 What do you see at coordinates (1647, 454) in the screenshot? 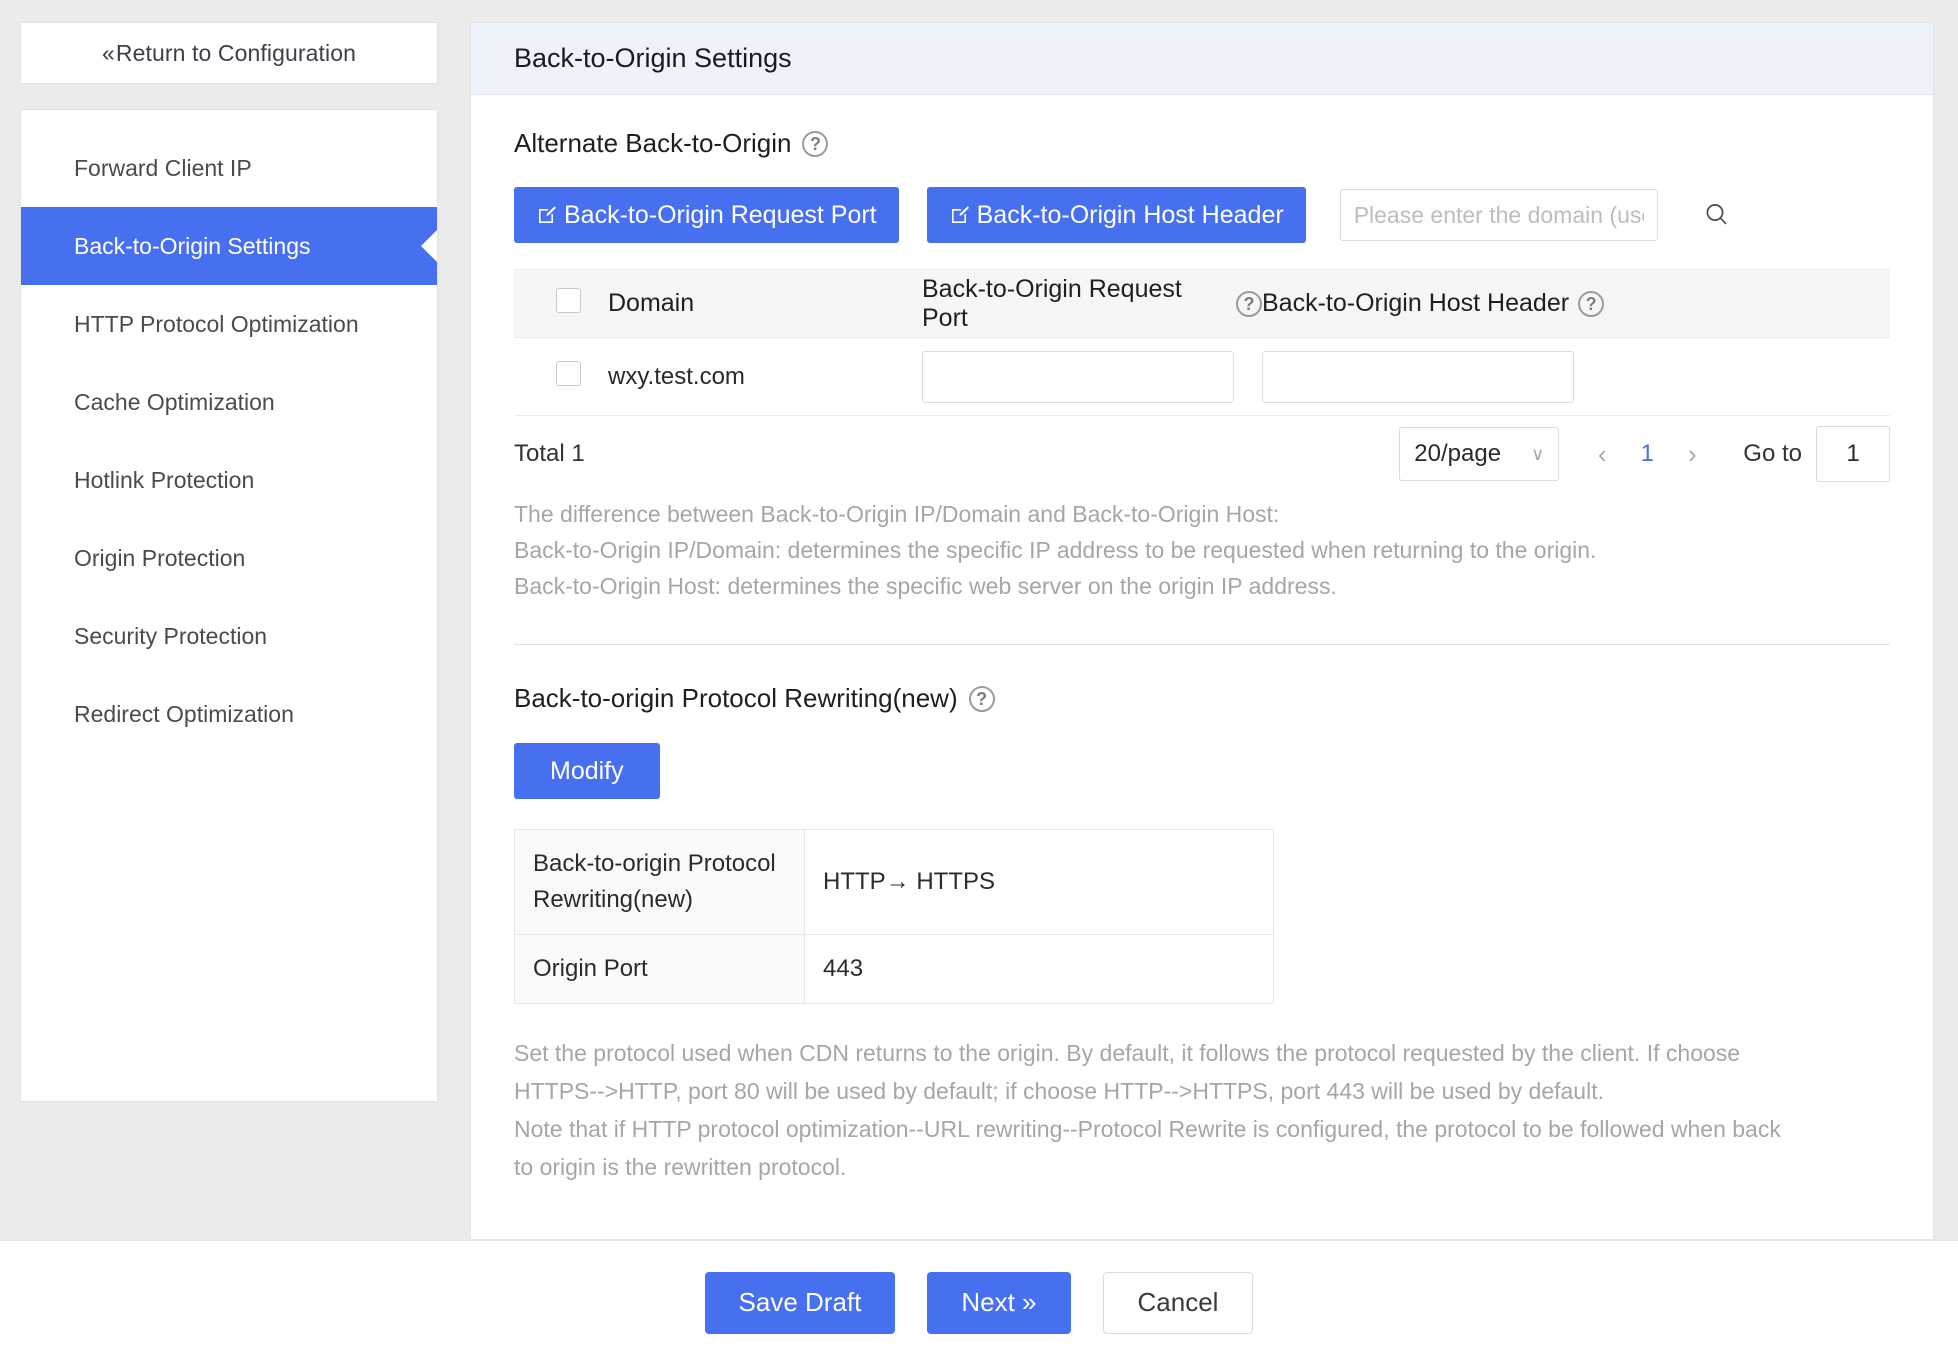
I see `pagination-page-1: 1` at bounding box center [1647, 454].